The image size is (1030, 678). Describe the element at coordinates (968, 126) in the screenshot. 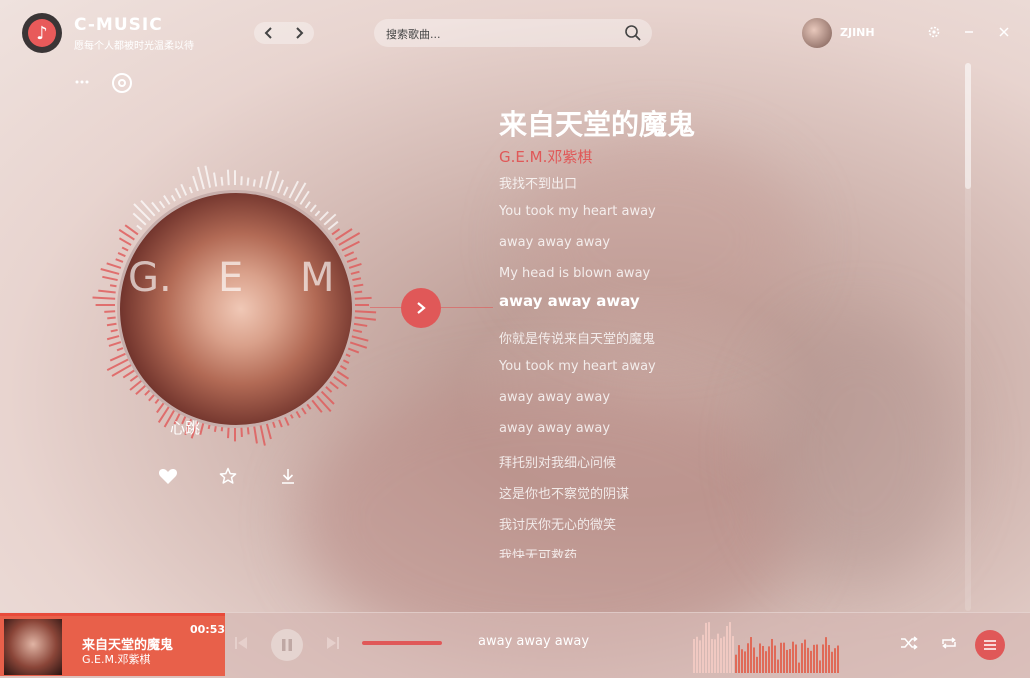

I see `scroll-thumb` at that location.